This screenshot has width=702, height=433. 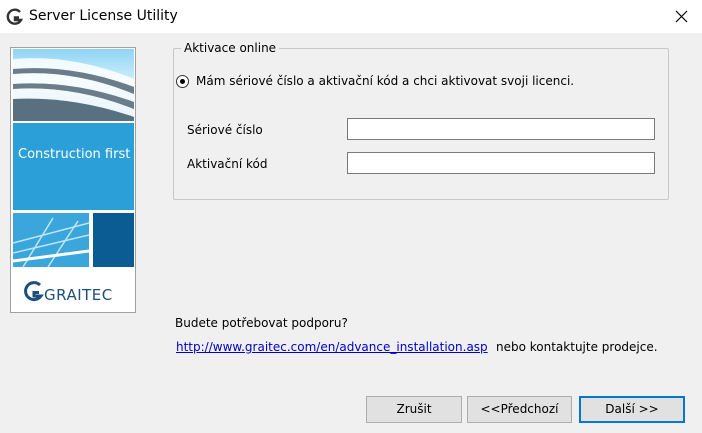 What do you see at coordinates (15, 16) in the screenshot?
I see `graitec-app-icon` at bounding box center [15, 16].